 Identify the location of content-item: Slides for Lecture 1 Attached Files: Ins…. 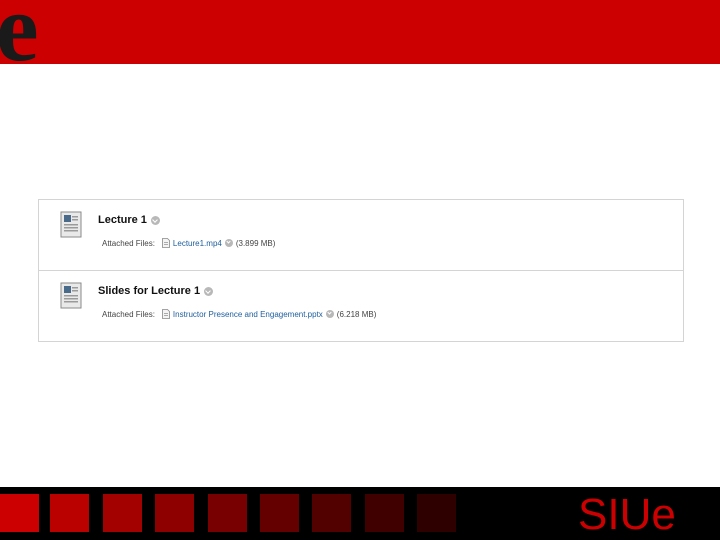
(361, 306).